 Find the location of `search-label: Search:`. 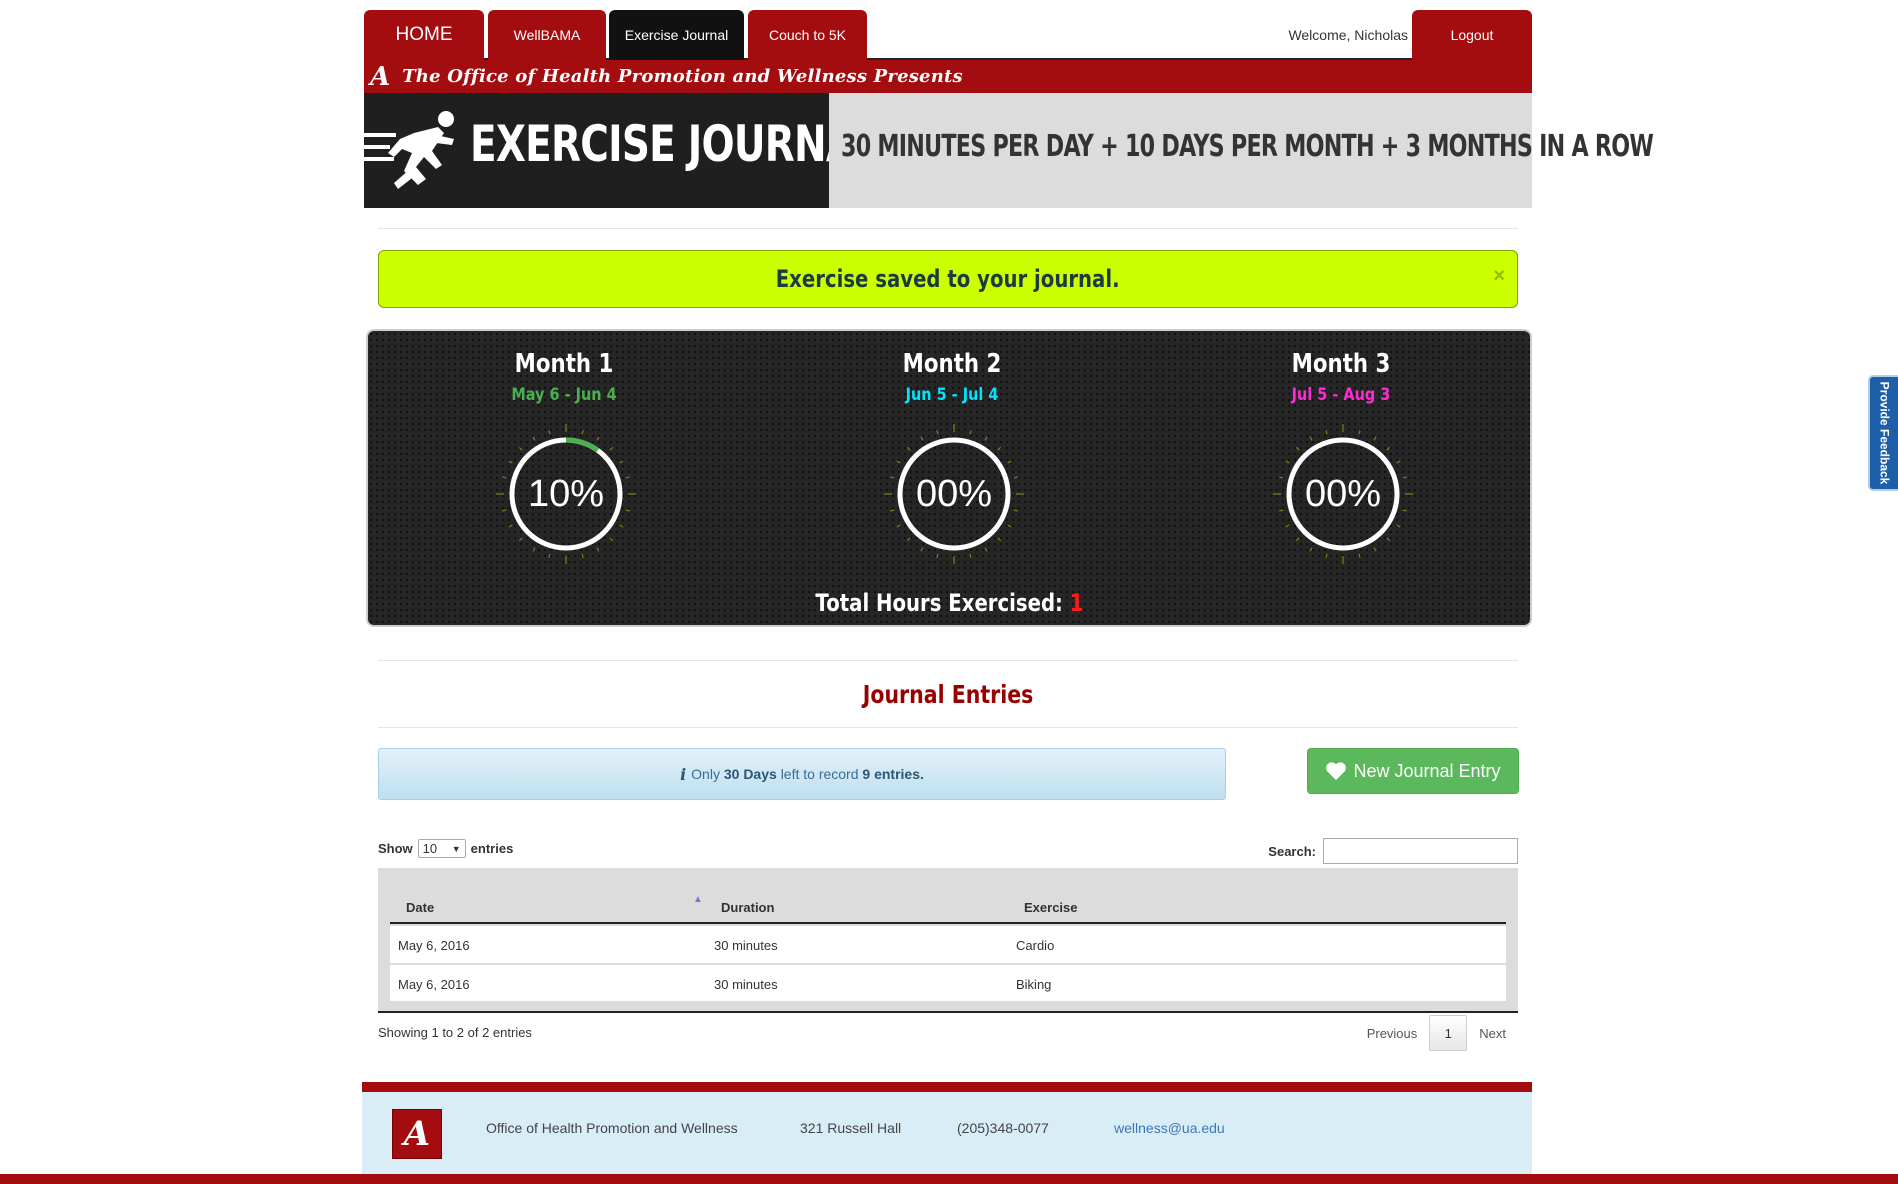

search-label: Search: is located at coordinates (1292, 851).